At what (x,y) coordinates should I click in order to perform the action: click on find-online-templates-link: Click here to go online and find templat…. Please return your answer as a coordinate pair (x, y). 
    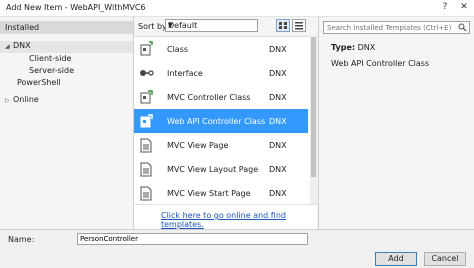
    Looking at the image, I should click on (239, 220).